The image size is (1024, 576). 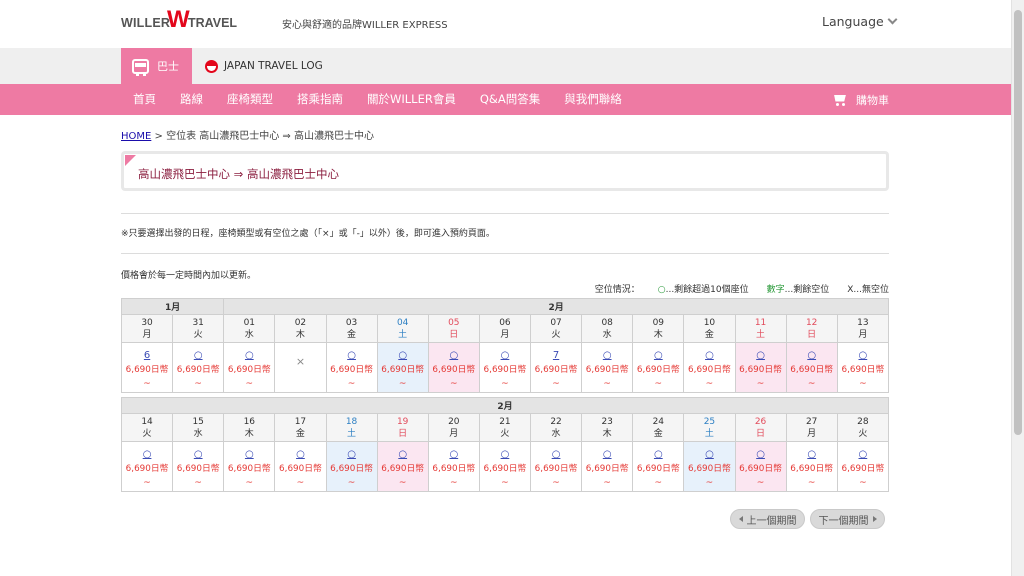 What do you see at coordinates (144, 99) in the screenshot?
I see `nav-home: 首頁` at bounding box center [144, 99].